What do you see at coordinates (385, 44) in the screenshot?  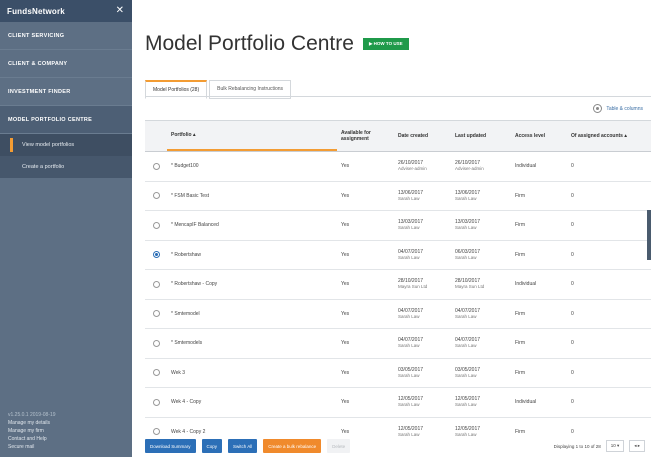 I see `how-to-use-badge: ▶ HOW TO USE` at bounding box center [385, 44].